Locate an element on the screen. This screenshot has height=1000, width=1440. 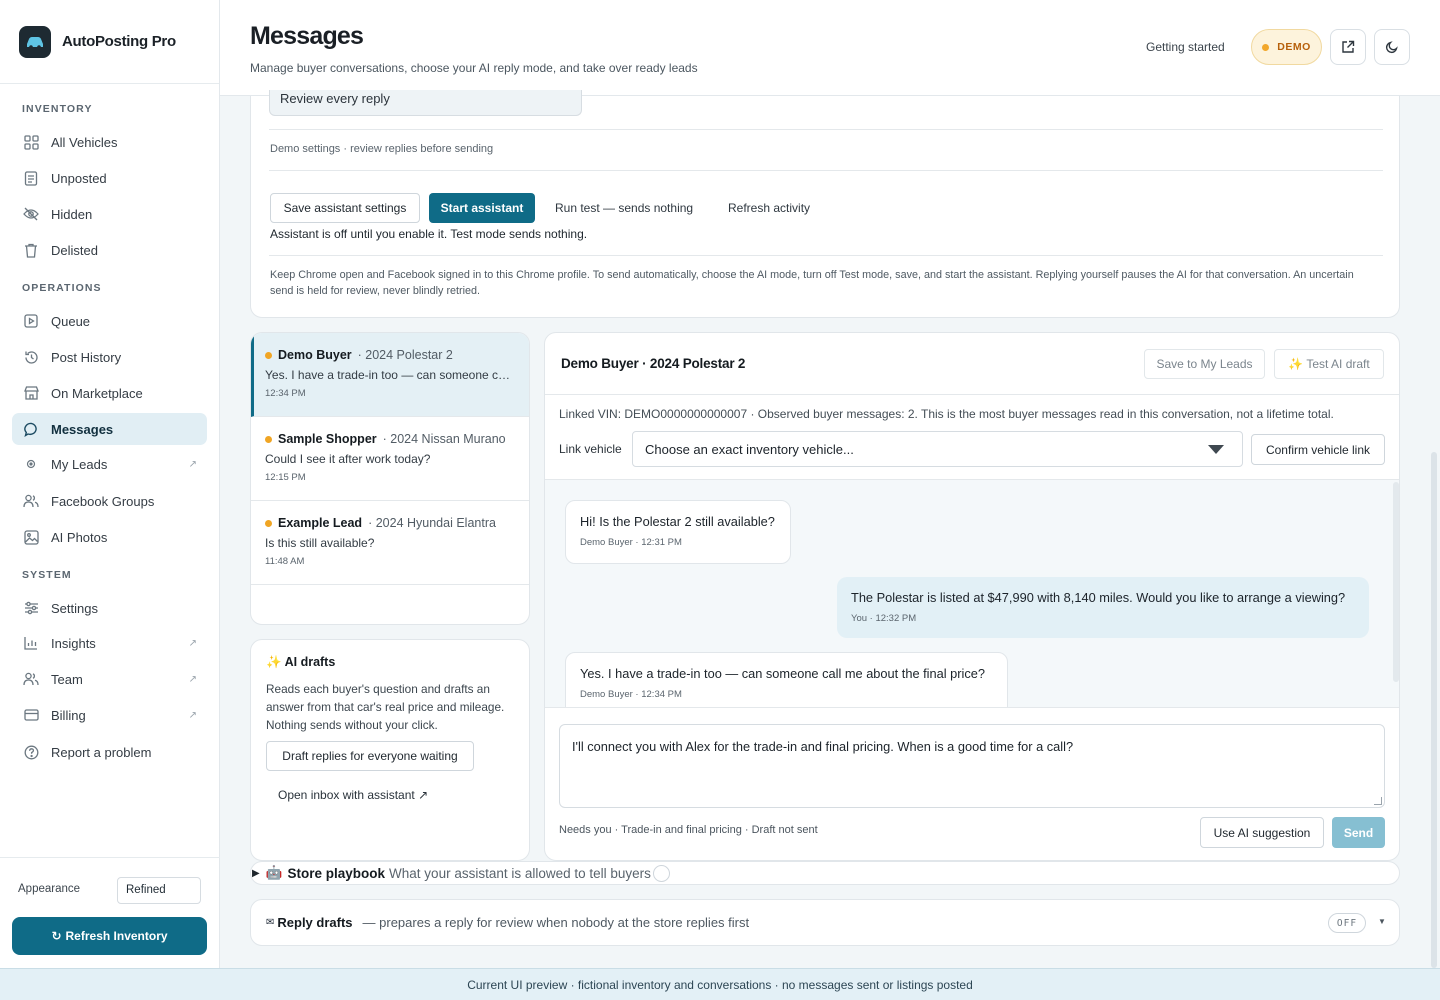
sidebar-item-settings: Settings is located at coordinates (109, 608).